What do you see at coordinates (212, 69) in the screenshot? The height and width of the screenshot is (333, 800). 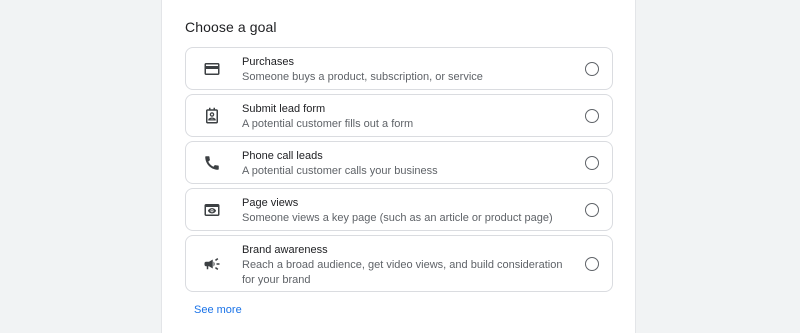 I see `credit-card-icon` at bounding box center [212, 69].